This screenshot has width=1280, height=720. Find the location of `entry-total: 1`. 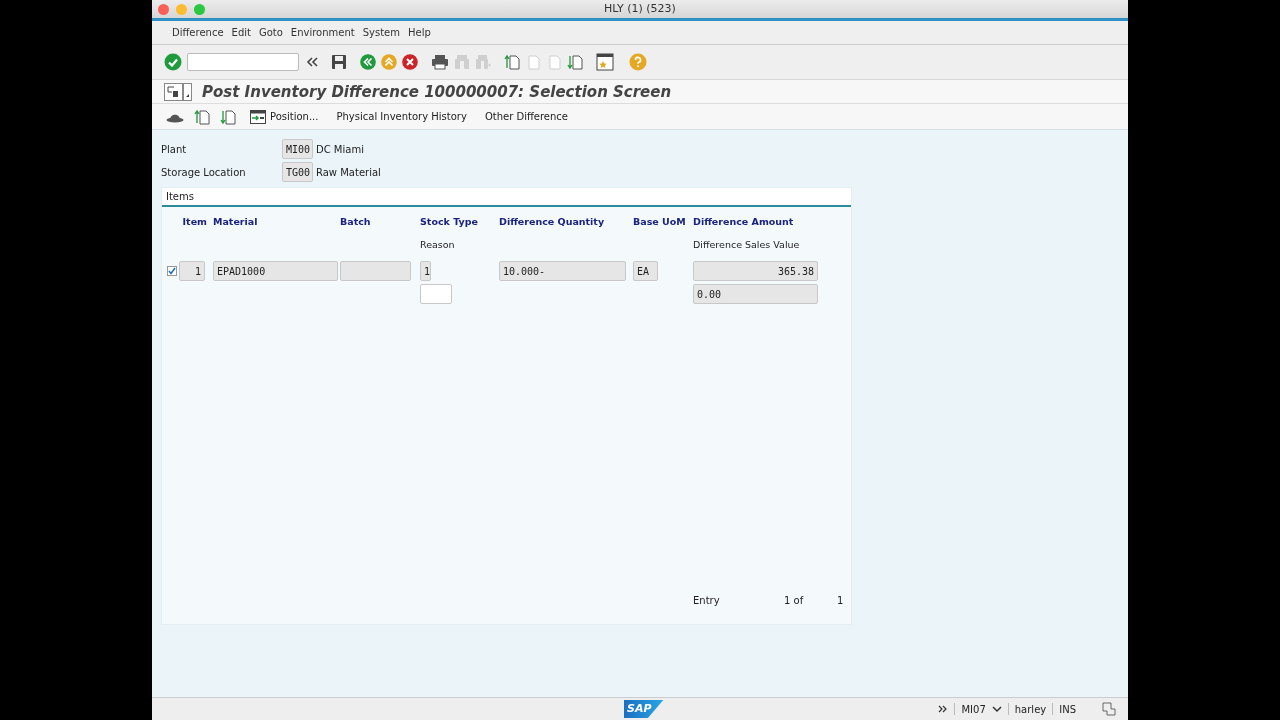

entry-total: 1 is located at coordinates (840, 601).